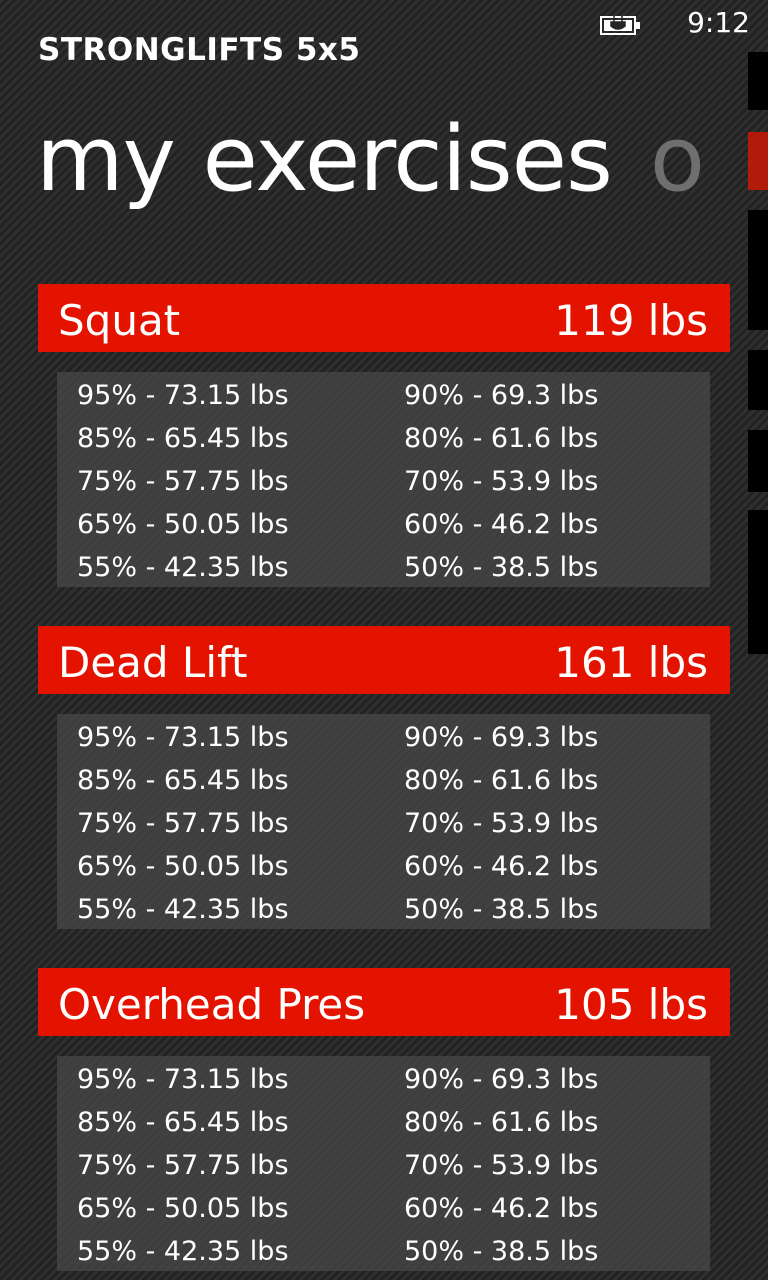  I want to click on battery-charging-icon, so click(620, 25).